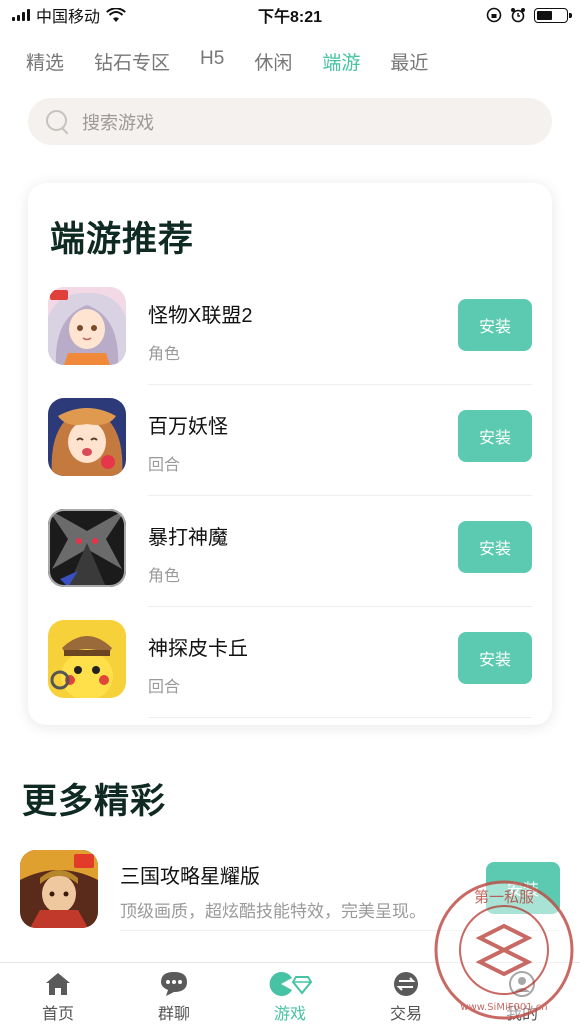 This screenshot has height=1031, width=580. What do you see at coordinates (198, 649) in the screenshot?
I see `game-name: 神探皮卡丘` at bounding box center [198, 649].